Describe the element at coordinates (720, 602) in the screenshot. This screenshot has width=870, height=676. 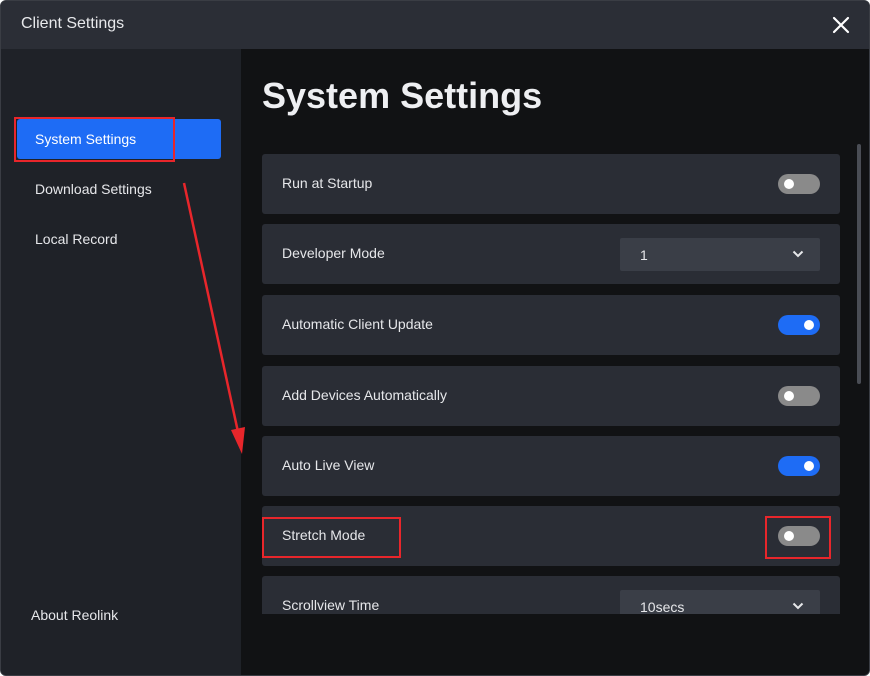
I see `scrollview-time-select: 10secs` at that location.